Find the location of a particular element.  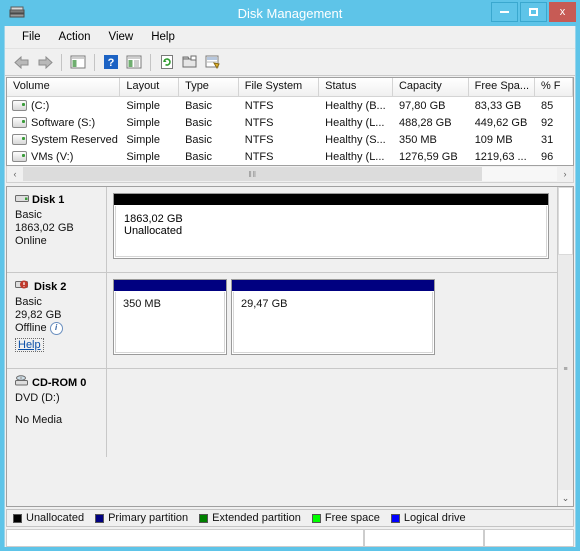

cell-layout: Simple is located at coordinates (143, 139).